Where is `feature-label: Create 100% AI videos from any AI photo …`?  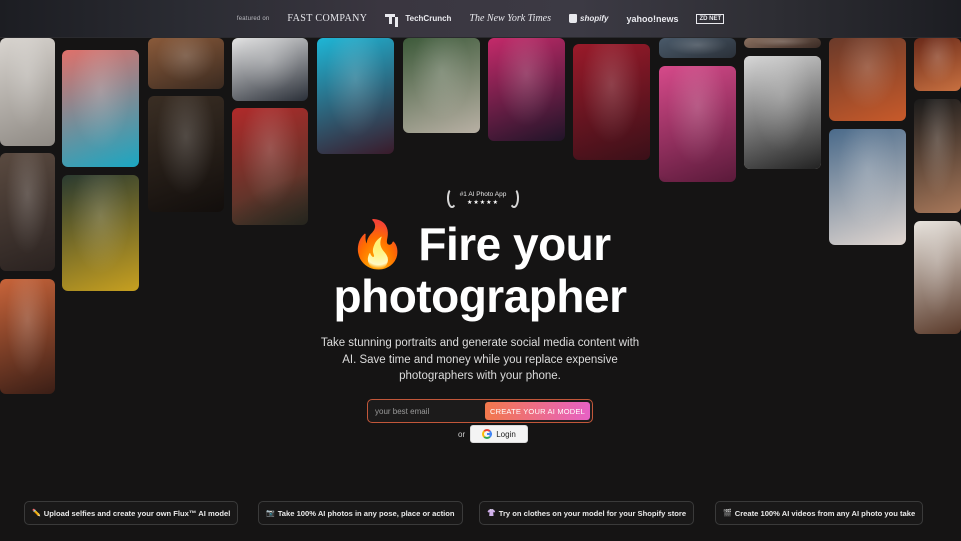
feature-label: Create 100% AI videos from any AI photo … is located at coordinates (825, 513).